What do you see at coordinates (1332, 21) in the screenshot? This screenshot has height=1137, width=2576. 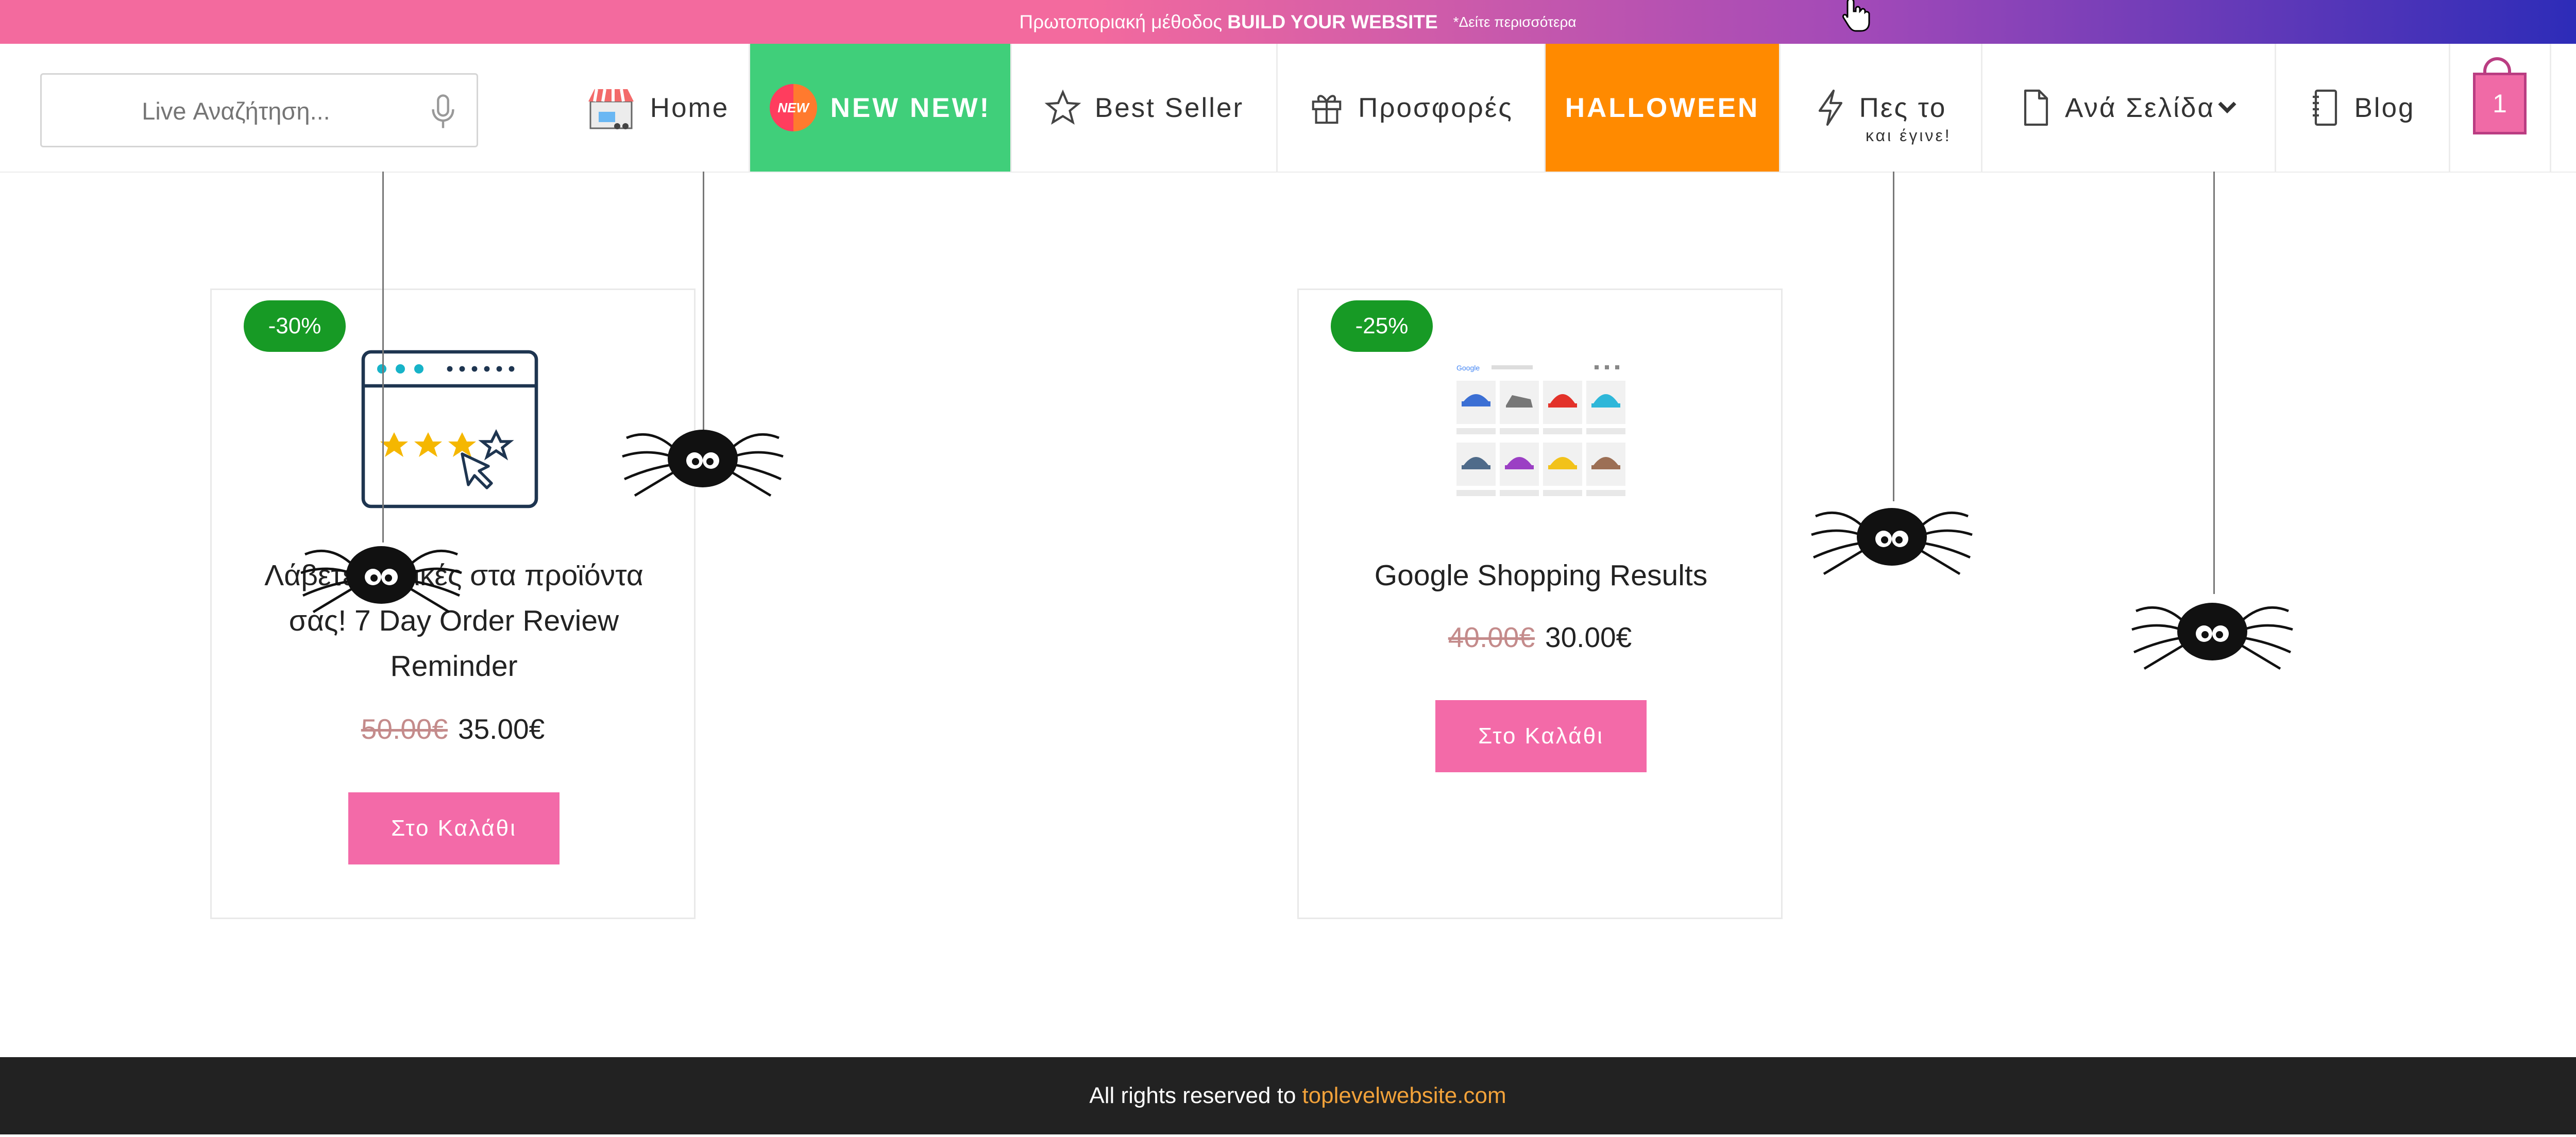 I see `promo-bold-text: BUILD YOUR WEBSITE` at bounding box center [1332, 21].